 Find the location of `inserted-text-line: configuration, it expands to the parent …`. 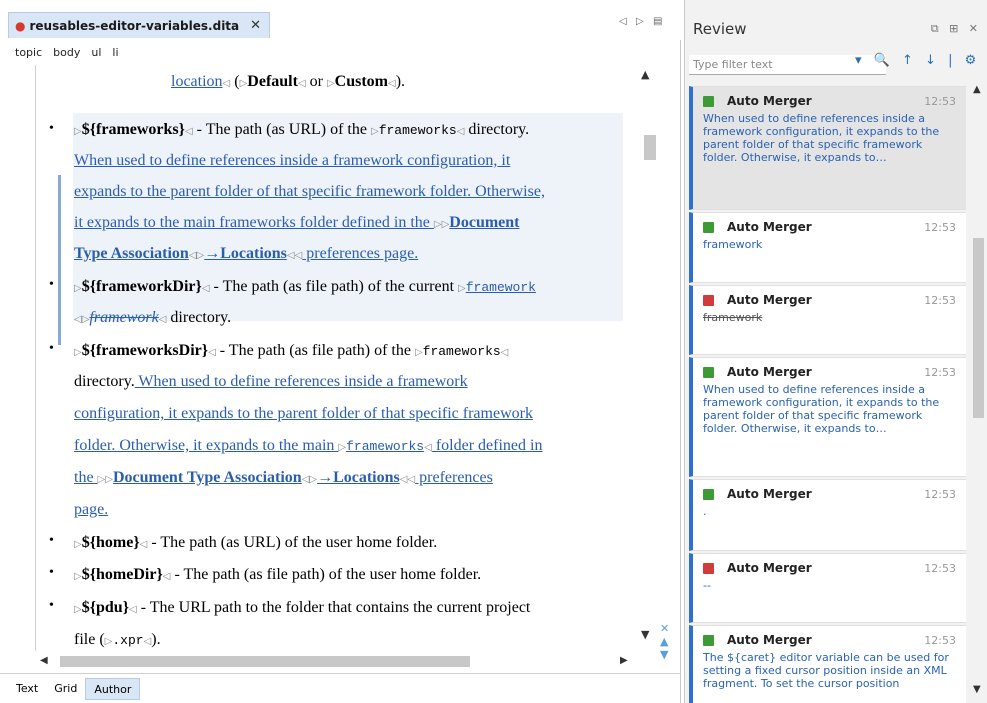

inserted-text-line: configuration, it expands to the parent … is located at coordinates (303, 413).